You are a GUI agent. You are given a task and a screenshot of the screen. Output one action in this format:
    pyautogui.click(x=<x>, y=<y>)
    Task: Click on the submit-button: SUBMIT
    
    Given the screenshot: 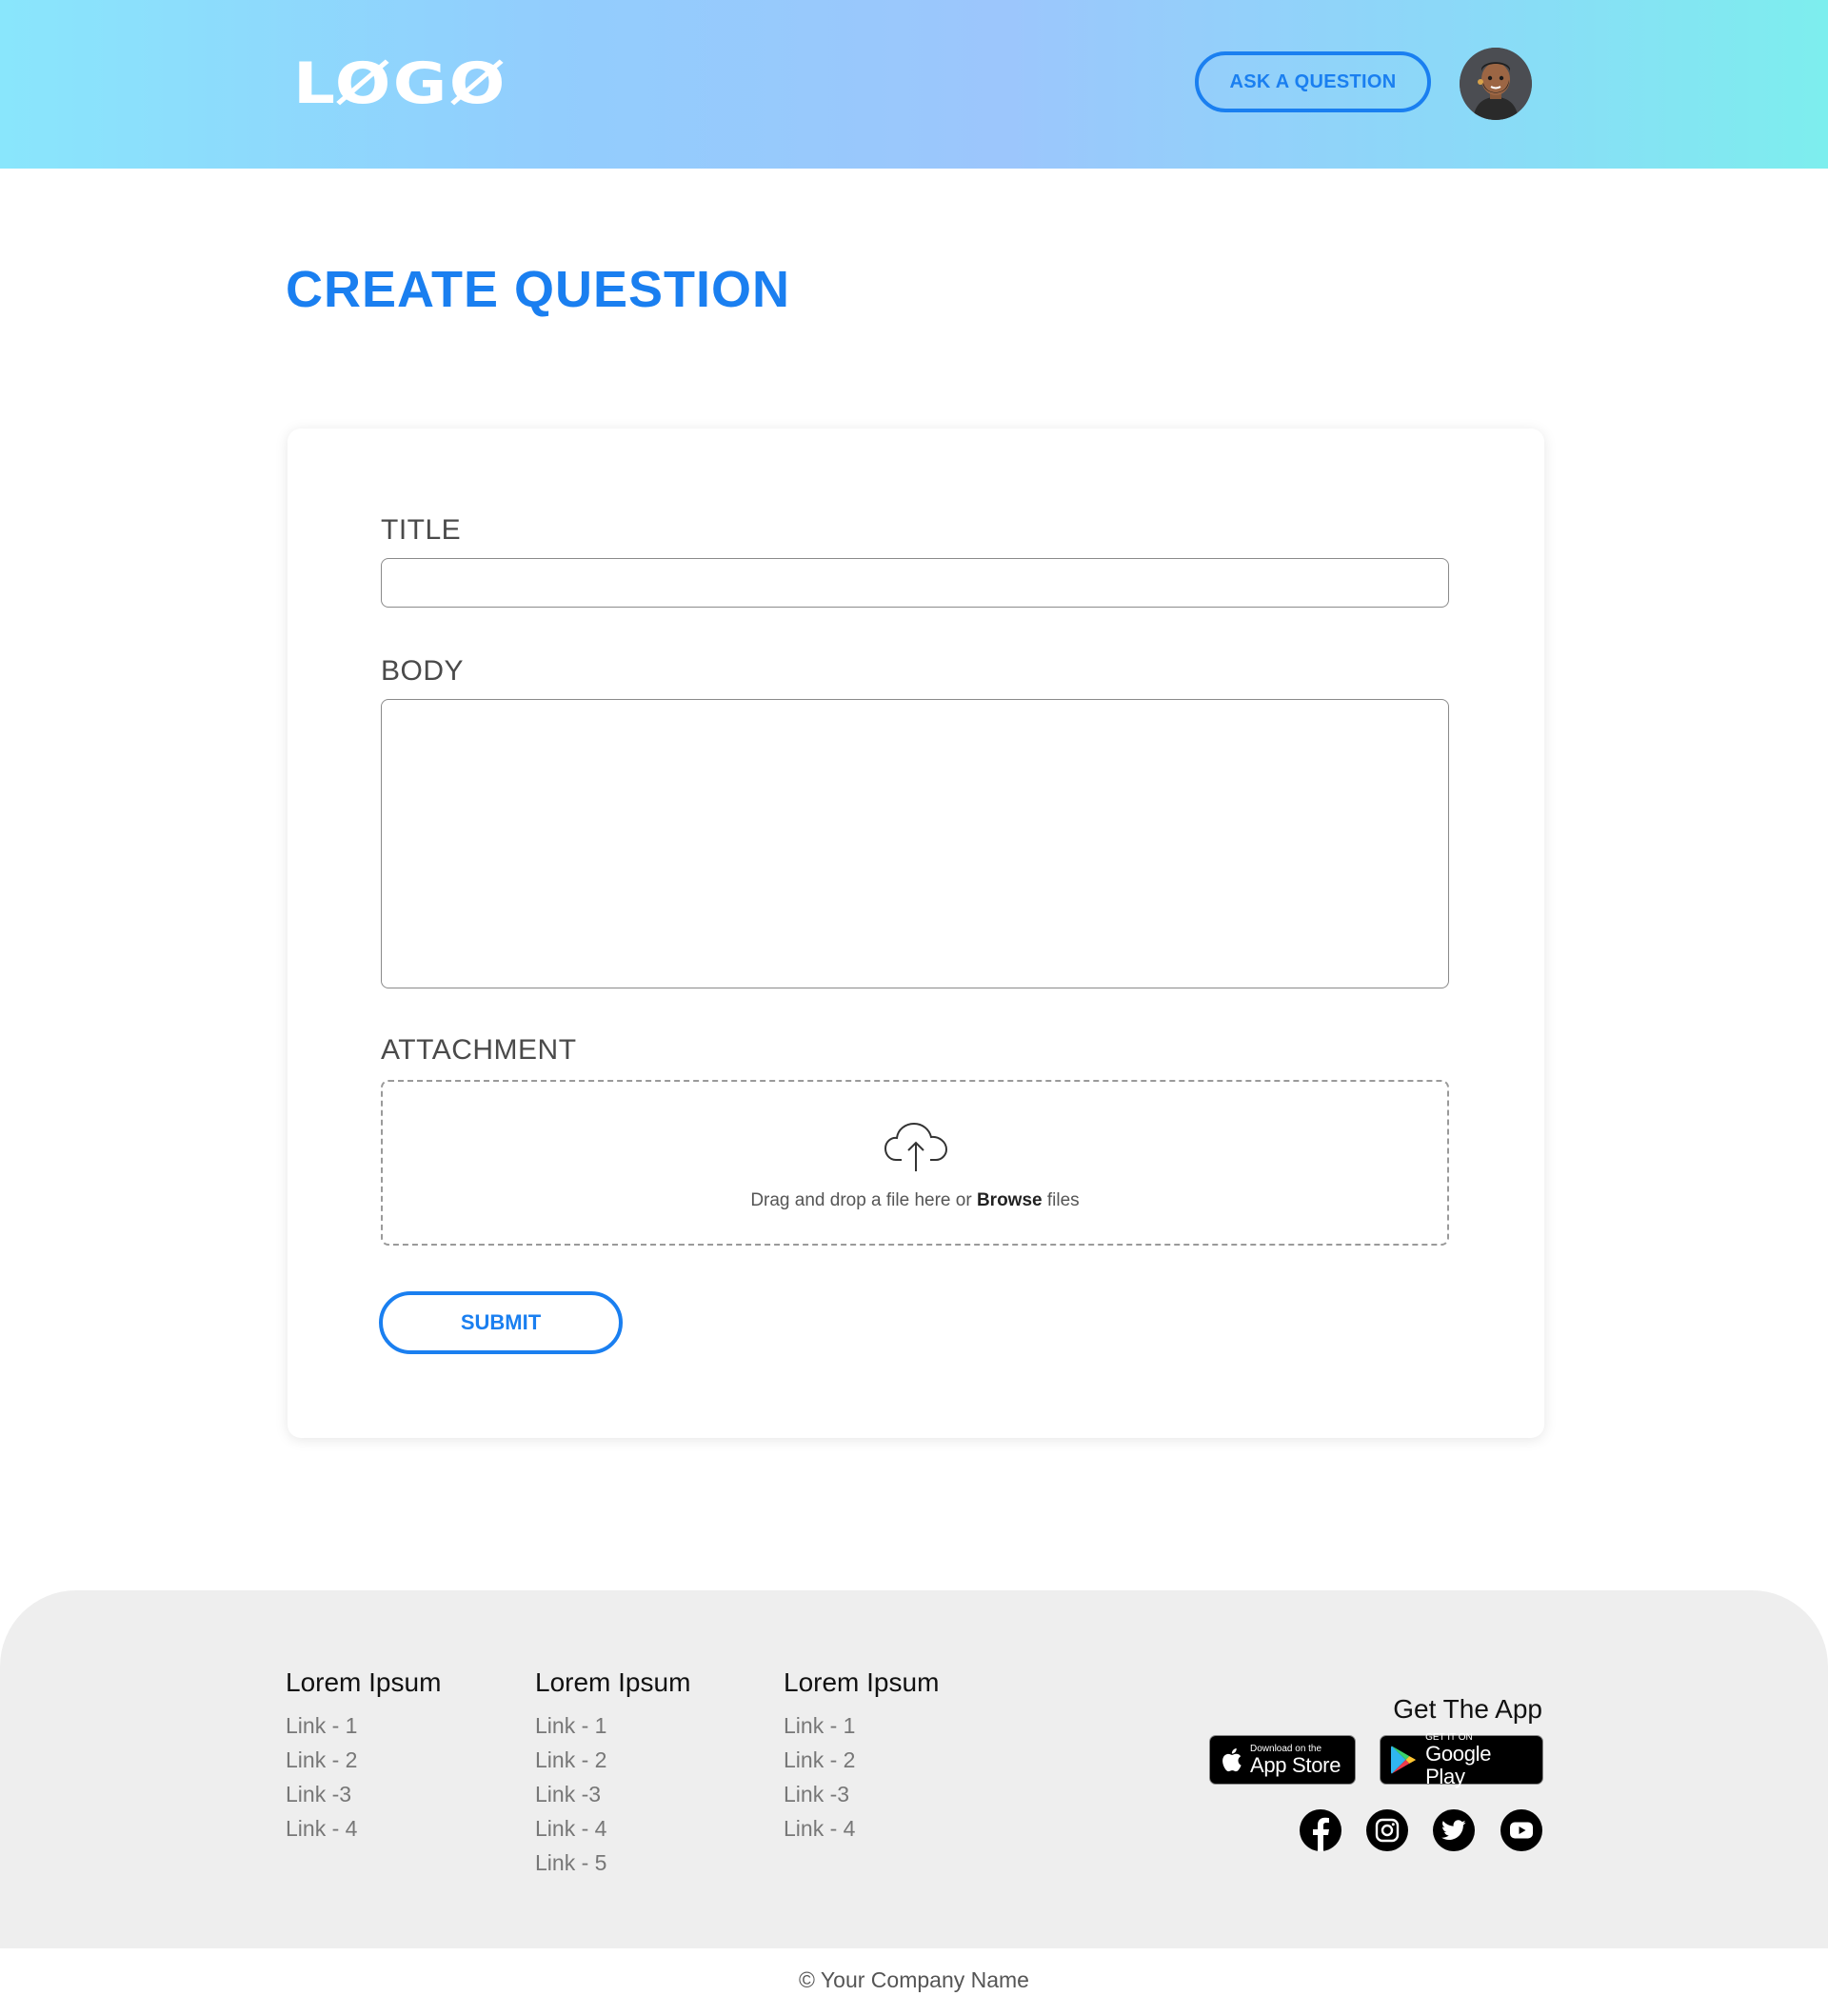 What is the action you would take?
    pyautogui.click(x=501, y=1322)
    